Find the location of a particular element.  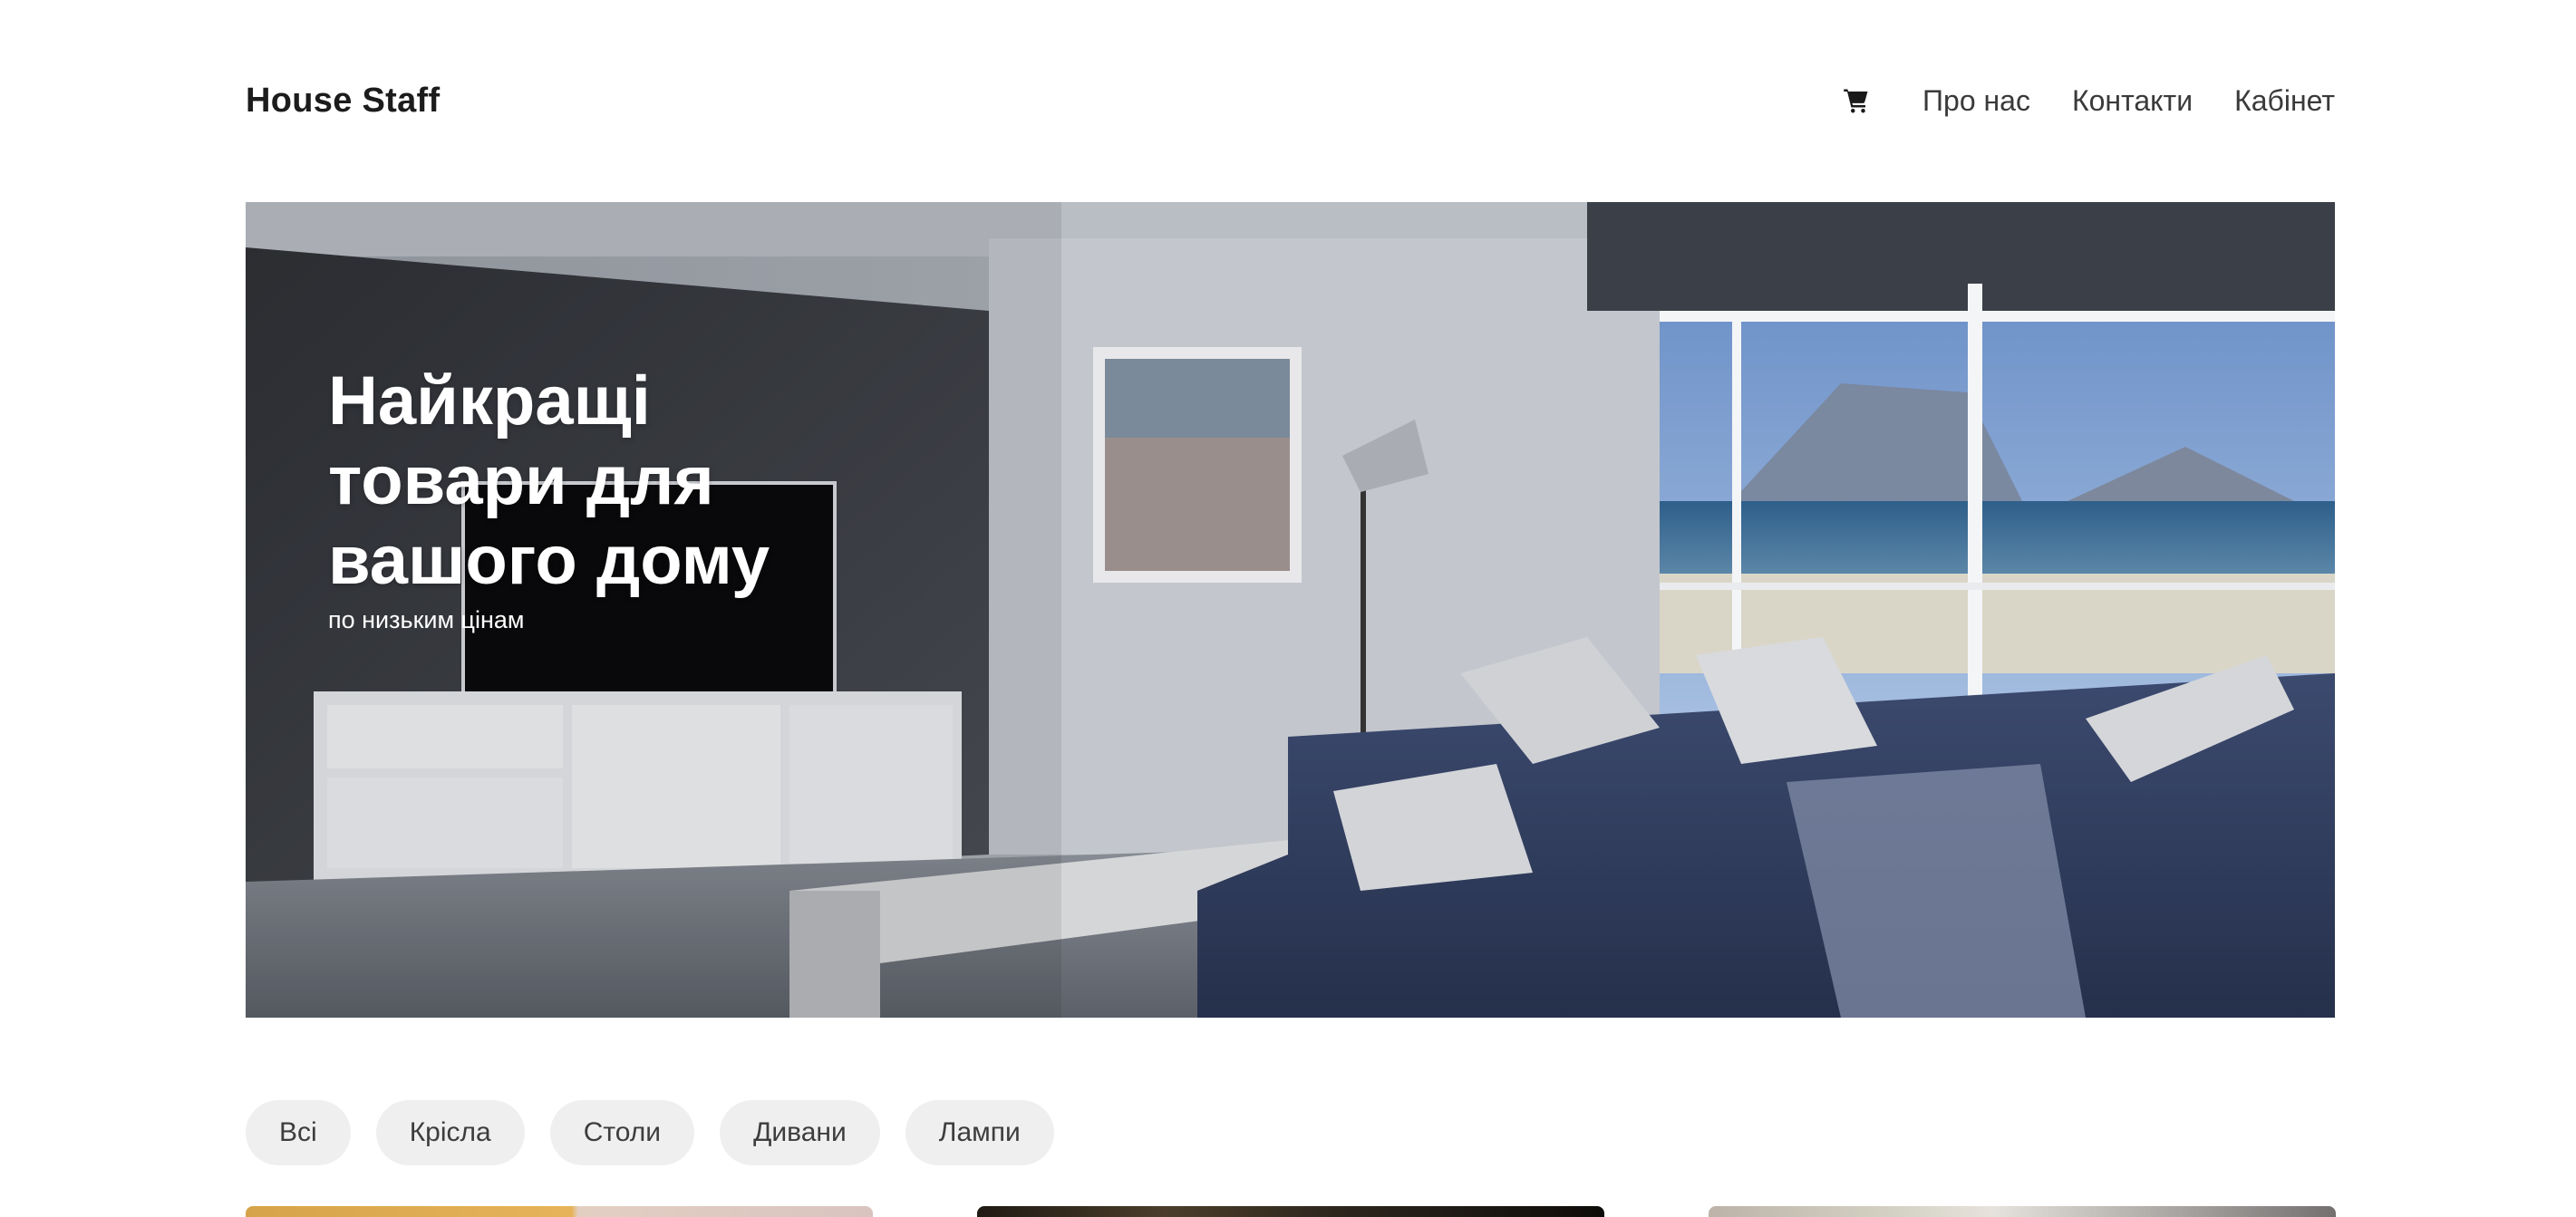

brand-logo: House Staff is located at coordinates (343, 101).